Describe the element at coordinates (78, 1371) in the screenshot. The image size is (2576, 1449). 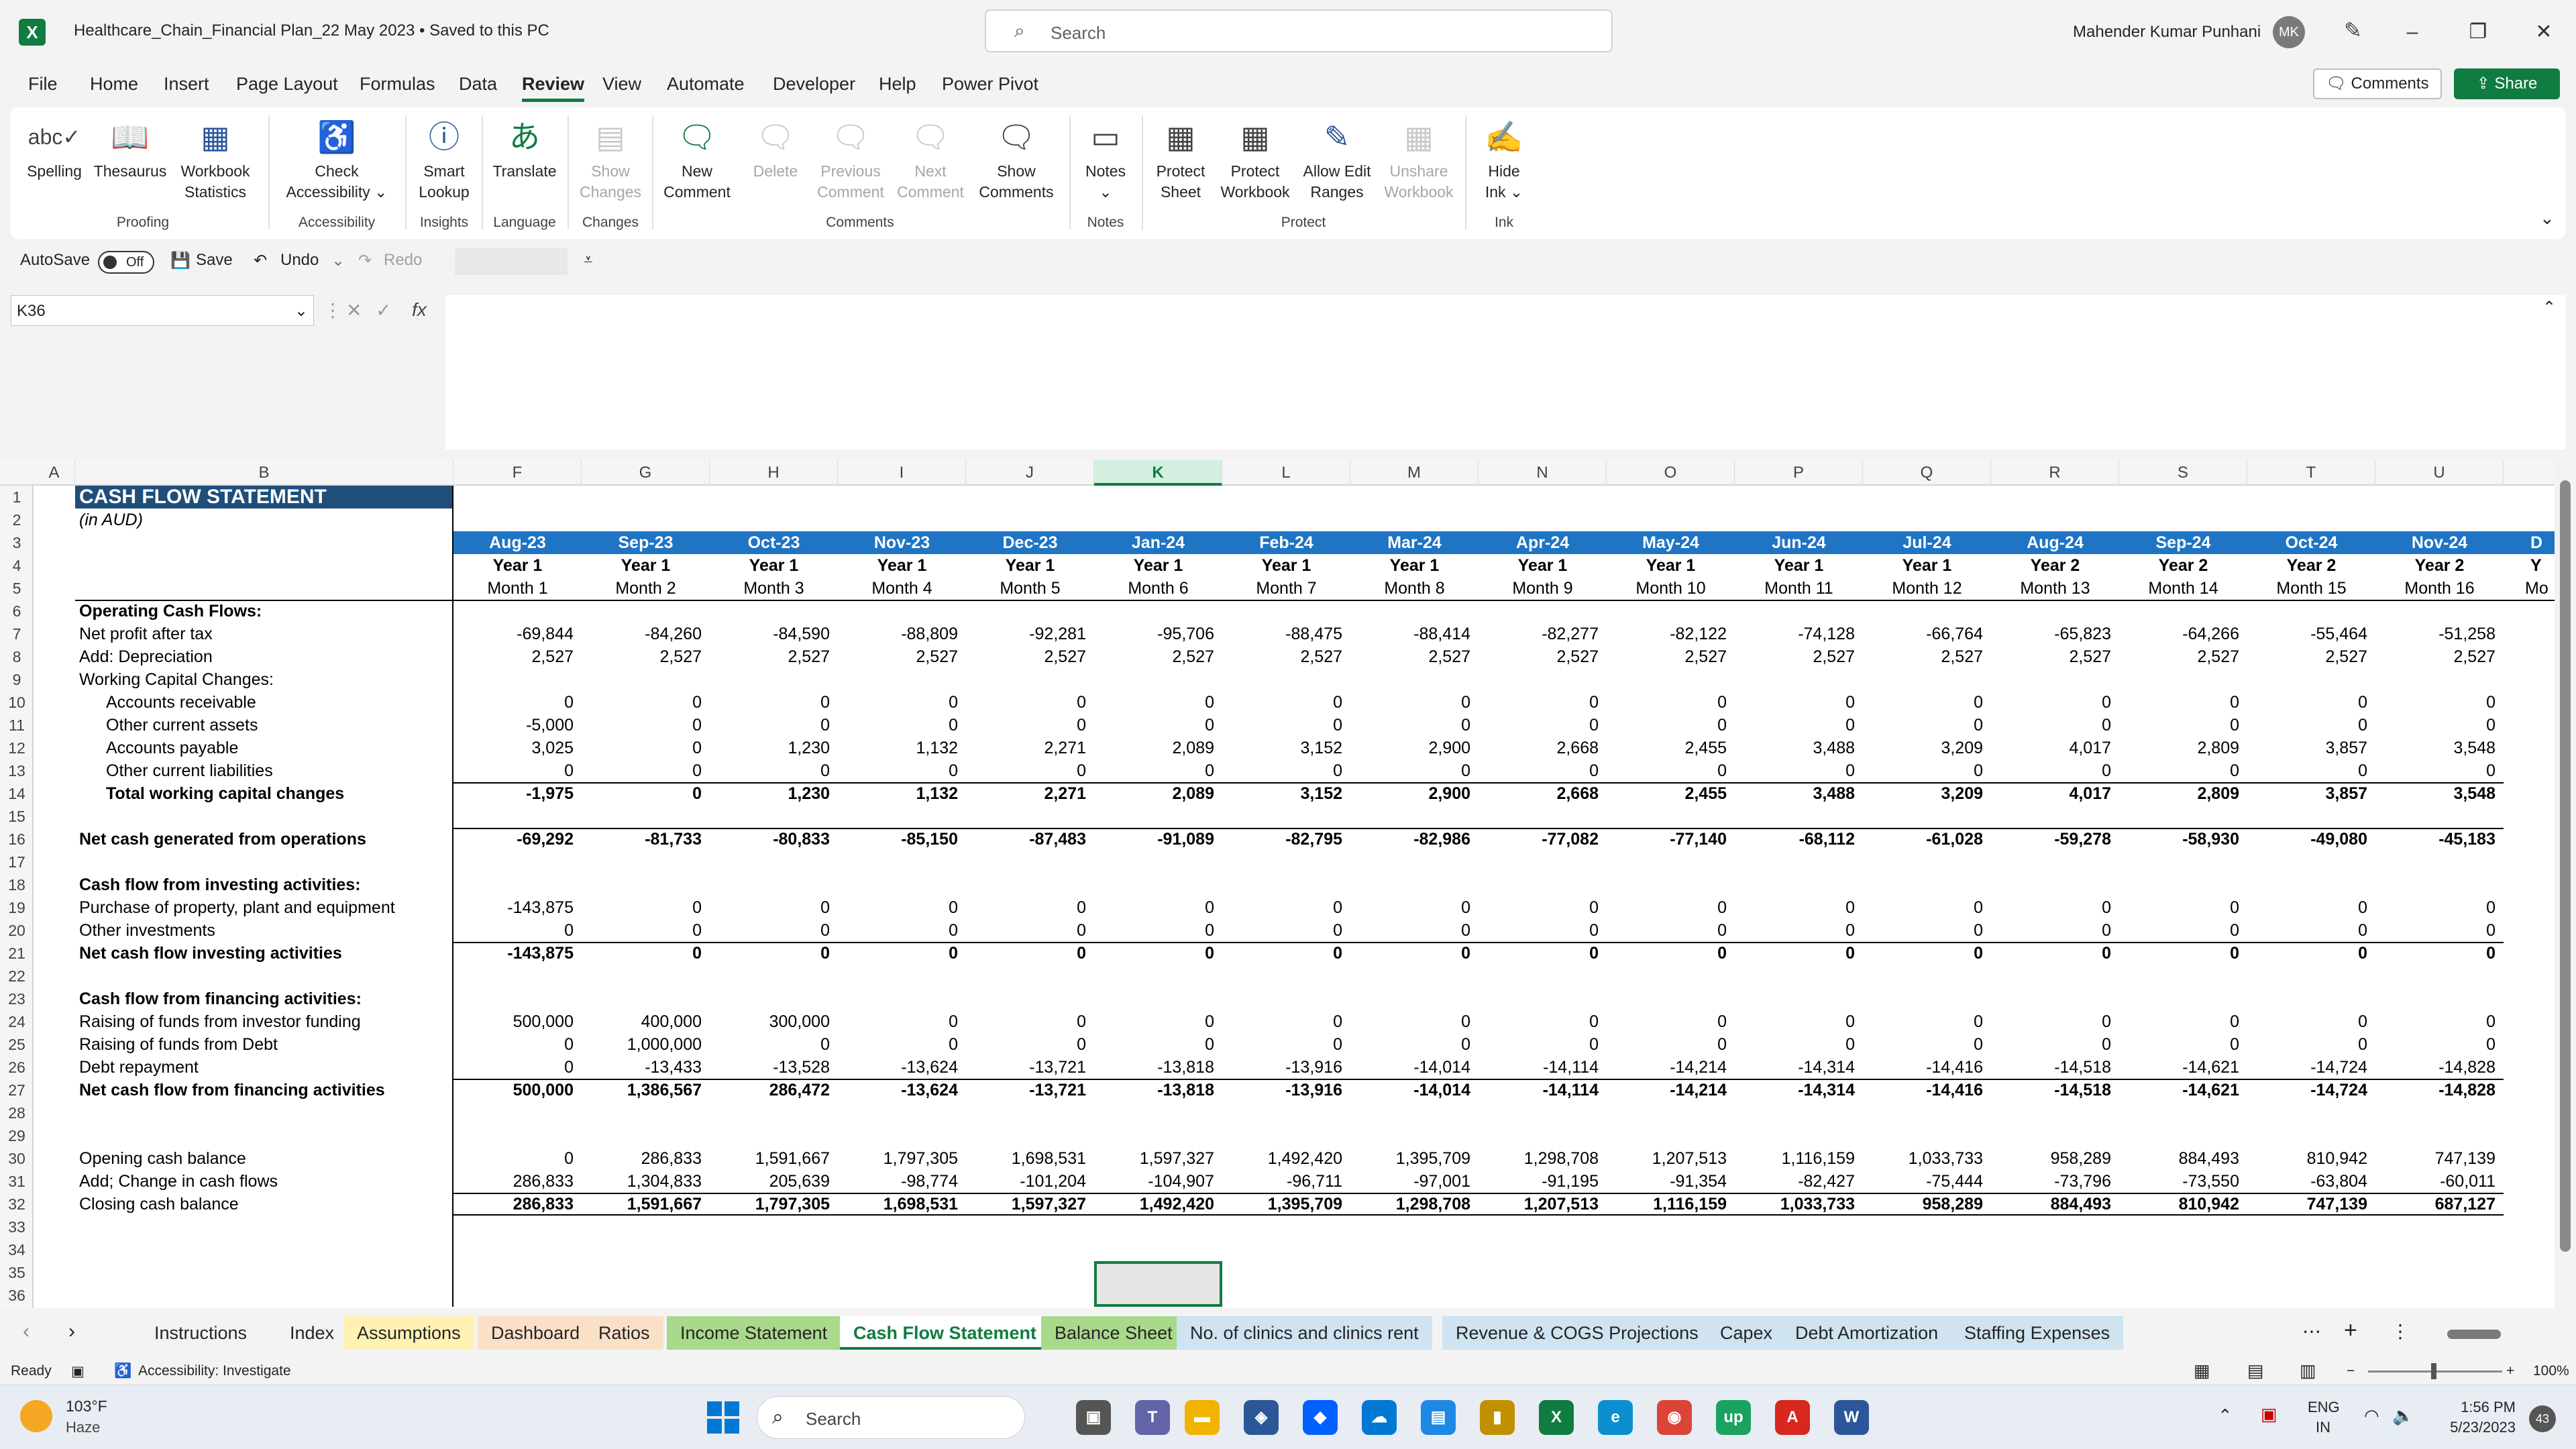
I see `macro-recording-icon: ▣` at that location.